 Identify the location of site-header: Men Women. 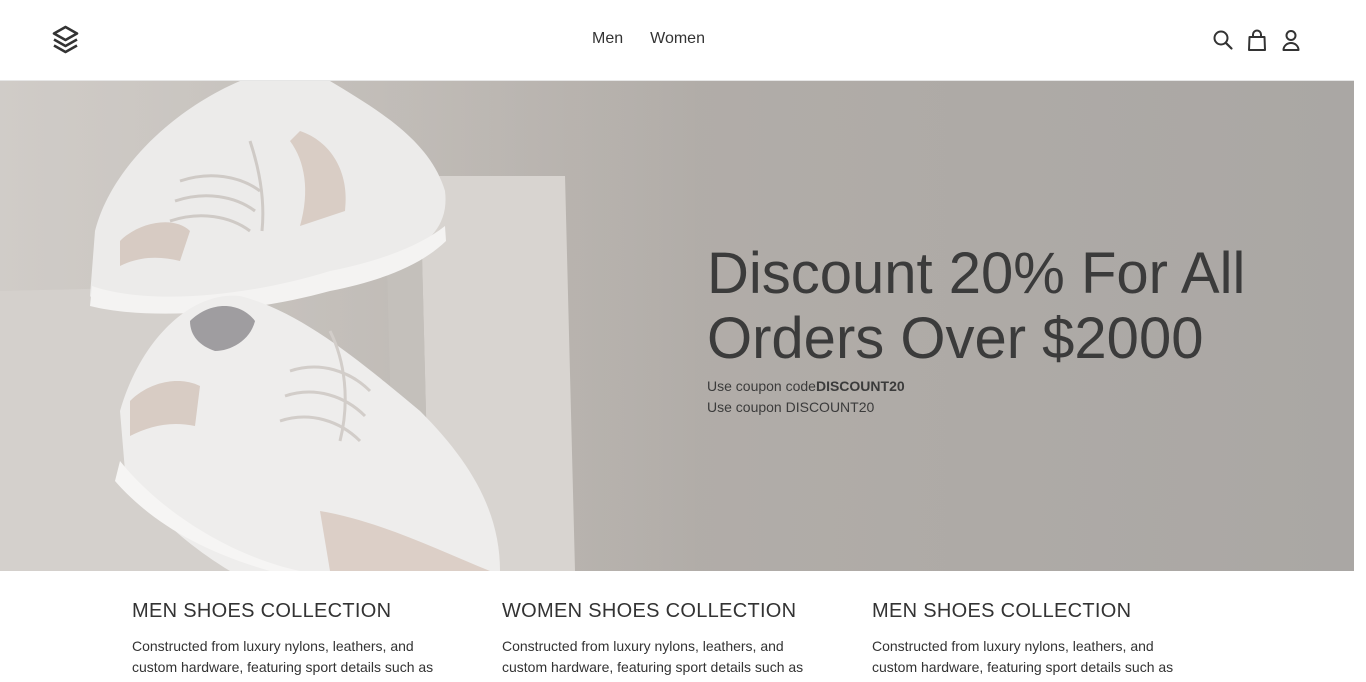
(677, 40).